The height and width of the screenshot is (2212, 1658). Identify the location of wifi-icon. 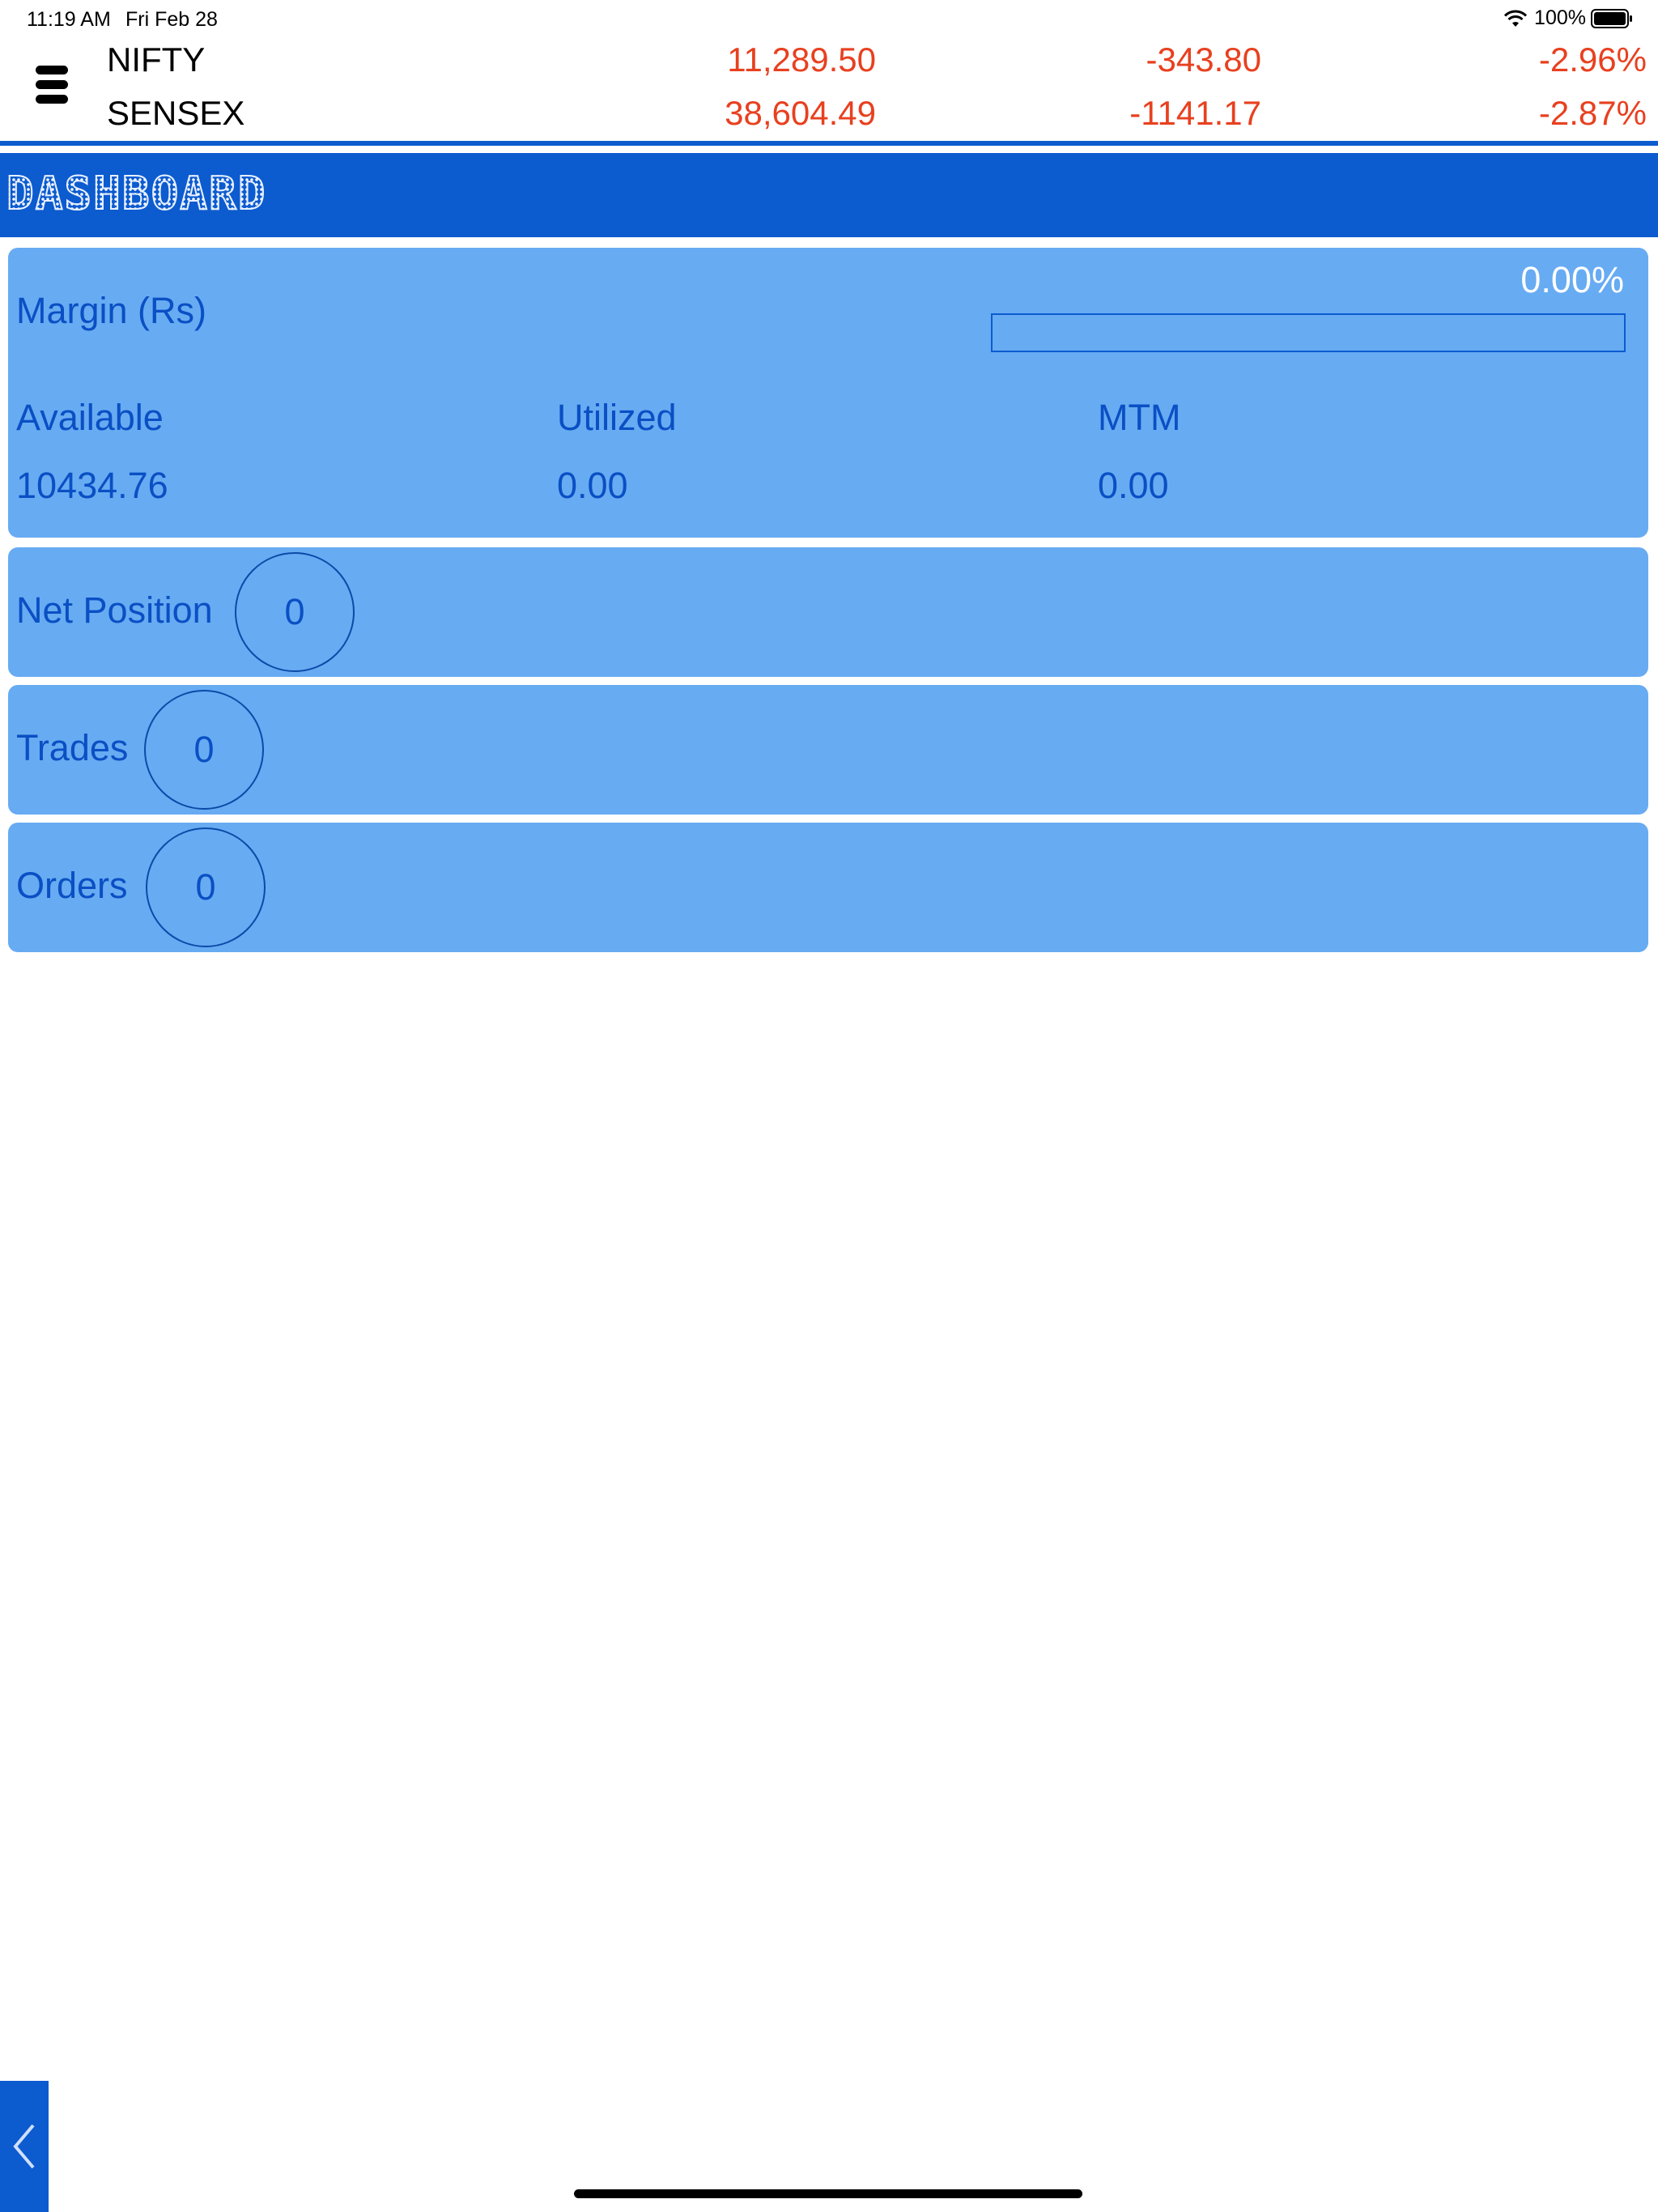
(1515, 19).